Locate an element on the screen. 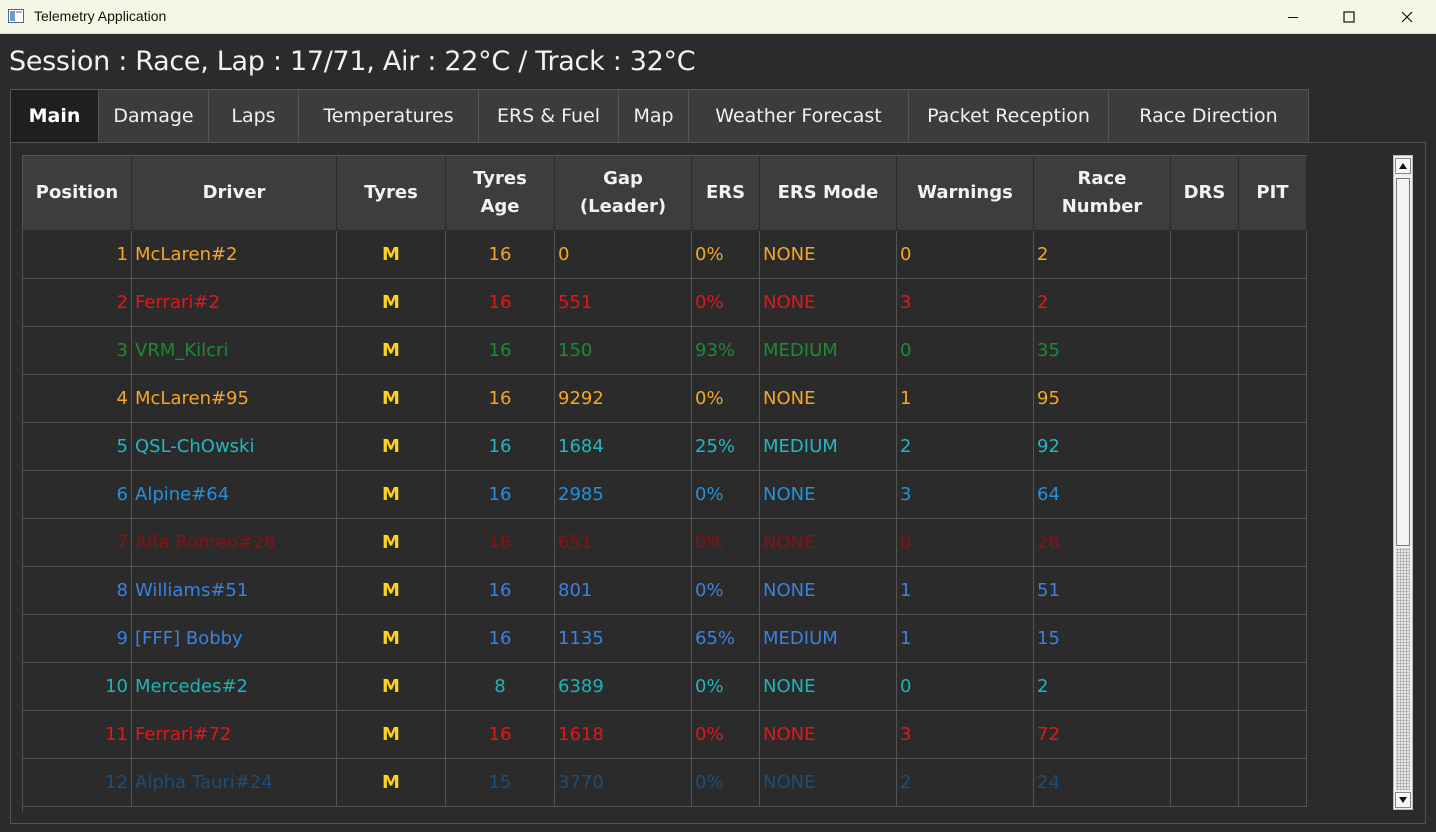 The width and height of the screenshot is (1436, 832). table-row: 7 Alfa Romeo#26 M 16 651 0% NONE 0 26 is located at coordinates (665, 543).